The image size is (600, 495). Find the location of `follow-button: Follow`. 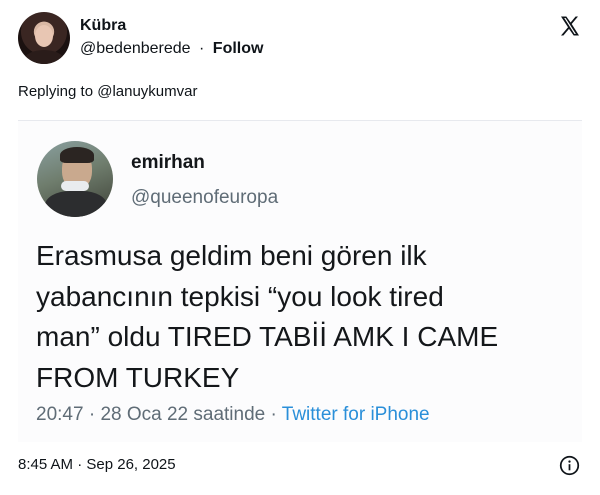

follow-button: Follow is located at coordinates (238, 48).